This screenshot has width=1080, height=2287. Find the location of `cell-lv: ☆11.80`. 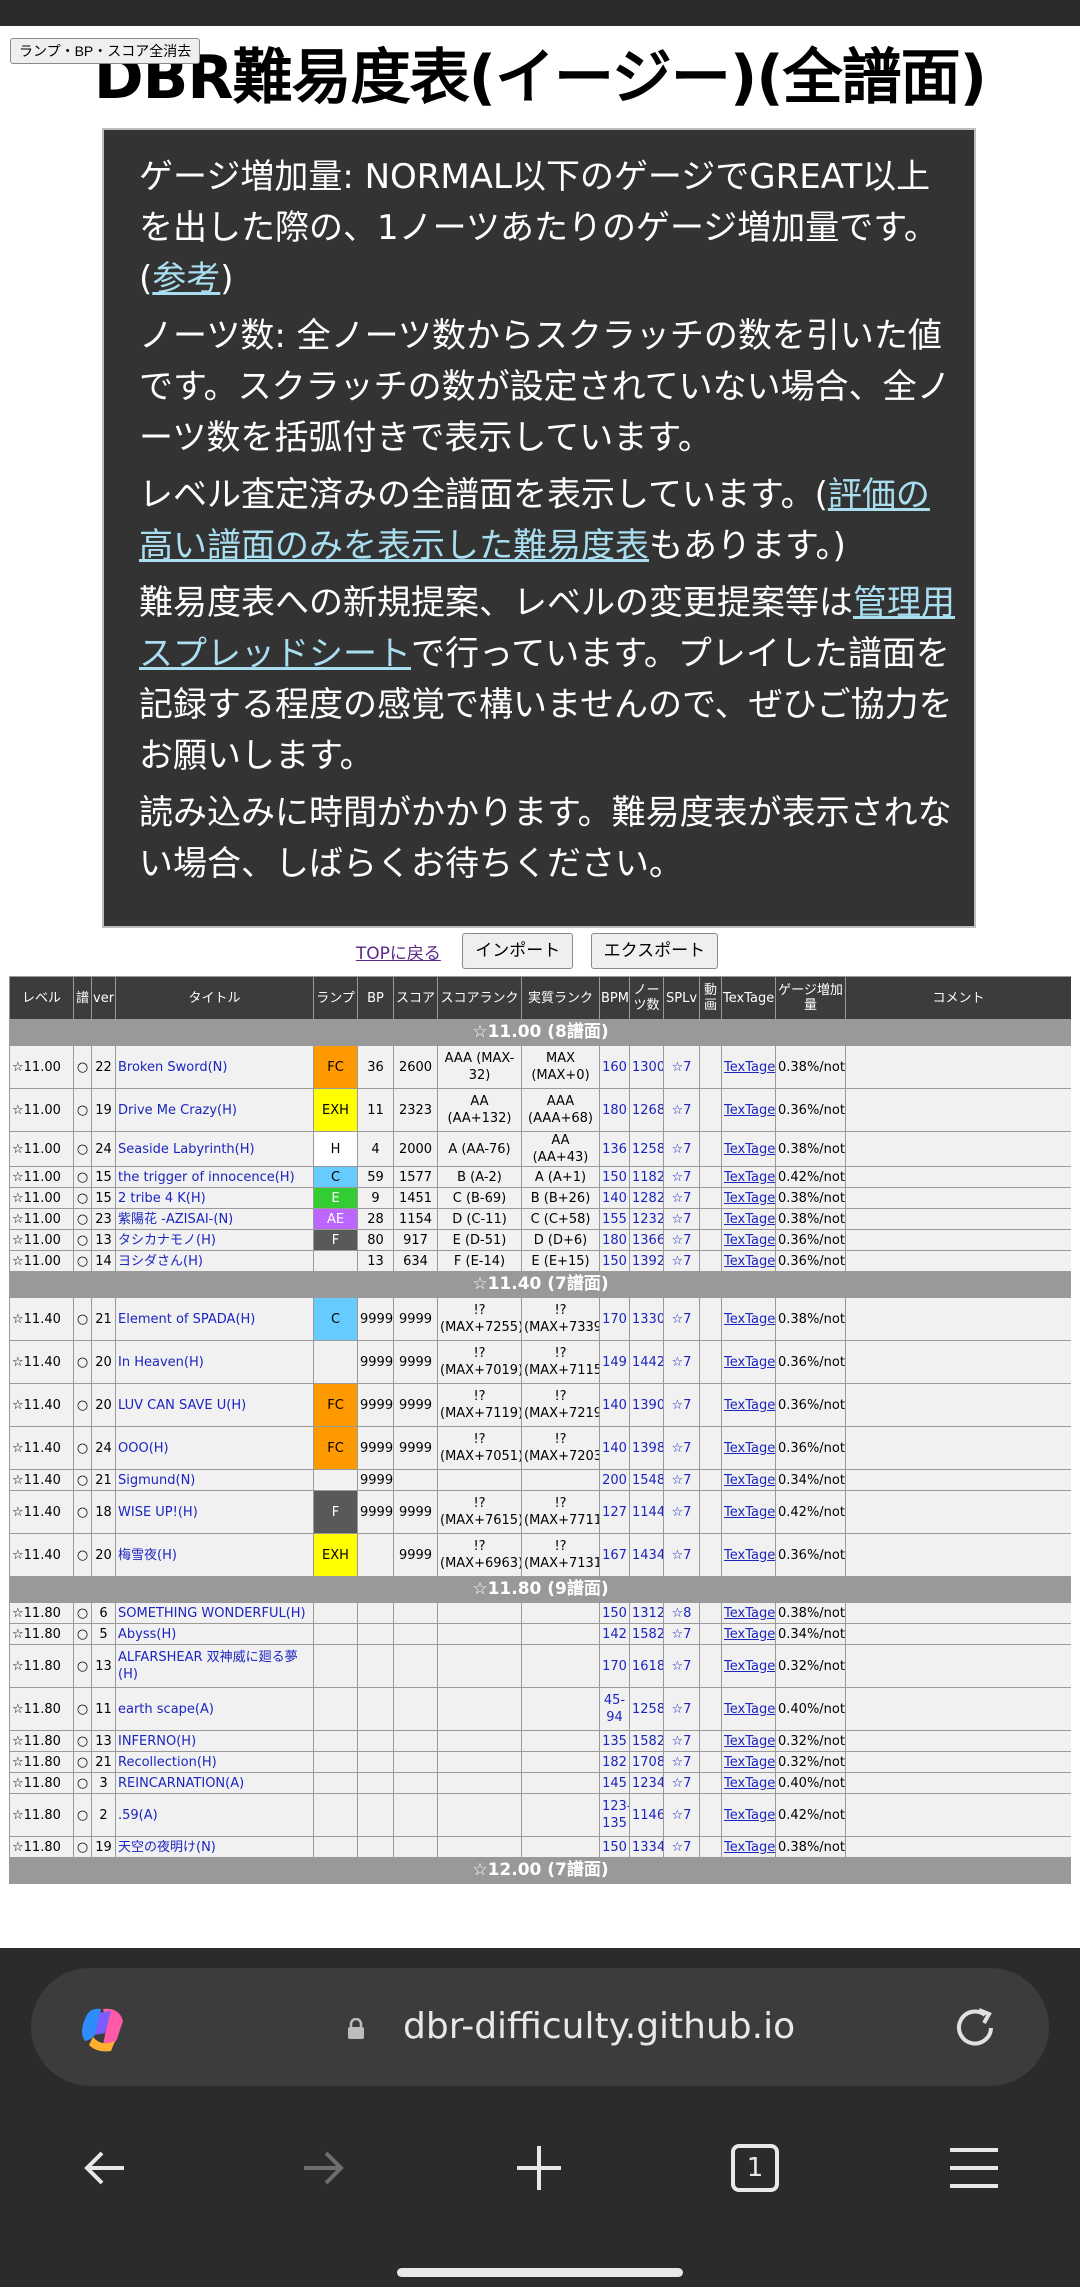

cell-lv: ☆11.80 is located at coordinates (41, 1762).